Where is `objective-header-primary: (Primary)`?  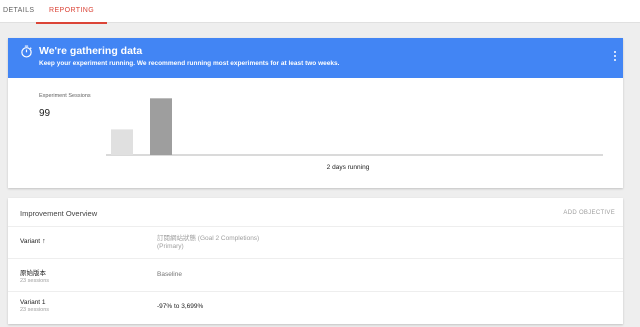 objective-header-primary: (Primary) is located at coordinates (170, 246).